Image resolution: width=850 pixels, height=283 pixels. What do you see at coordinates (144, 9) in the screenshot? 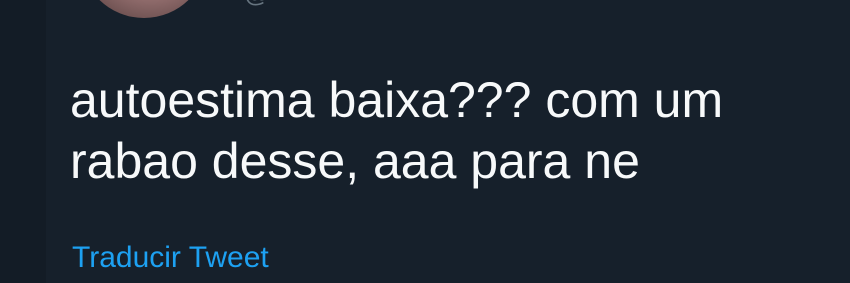
I see `avatar` at bounding box center [144, 9].